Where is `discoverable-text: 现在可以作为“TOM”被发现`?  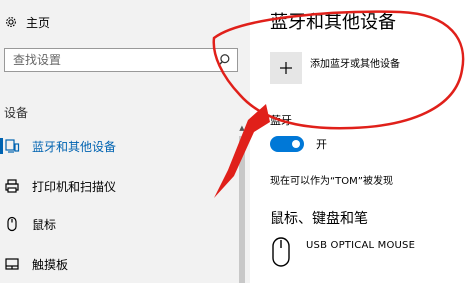
discoverable-text: 现在可以作为“TOM”被发现 is located at coordinates (331, 181).